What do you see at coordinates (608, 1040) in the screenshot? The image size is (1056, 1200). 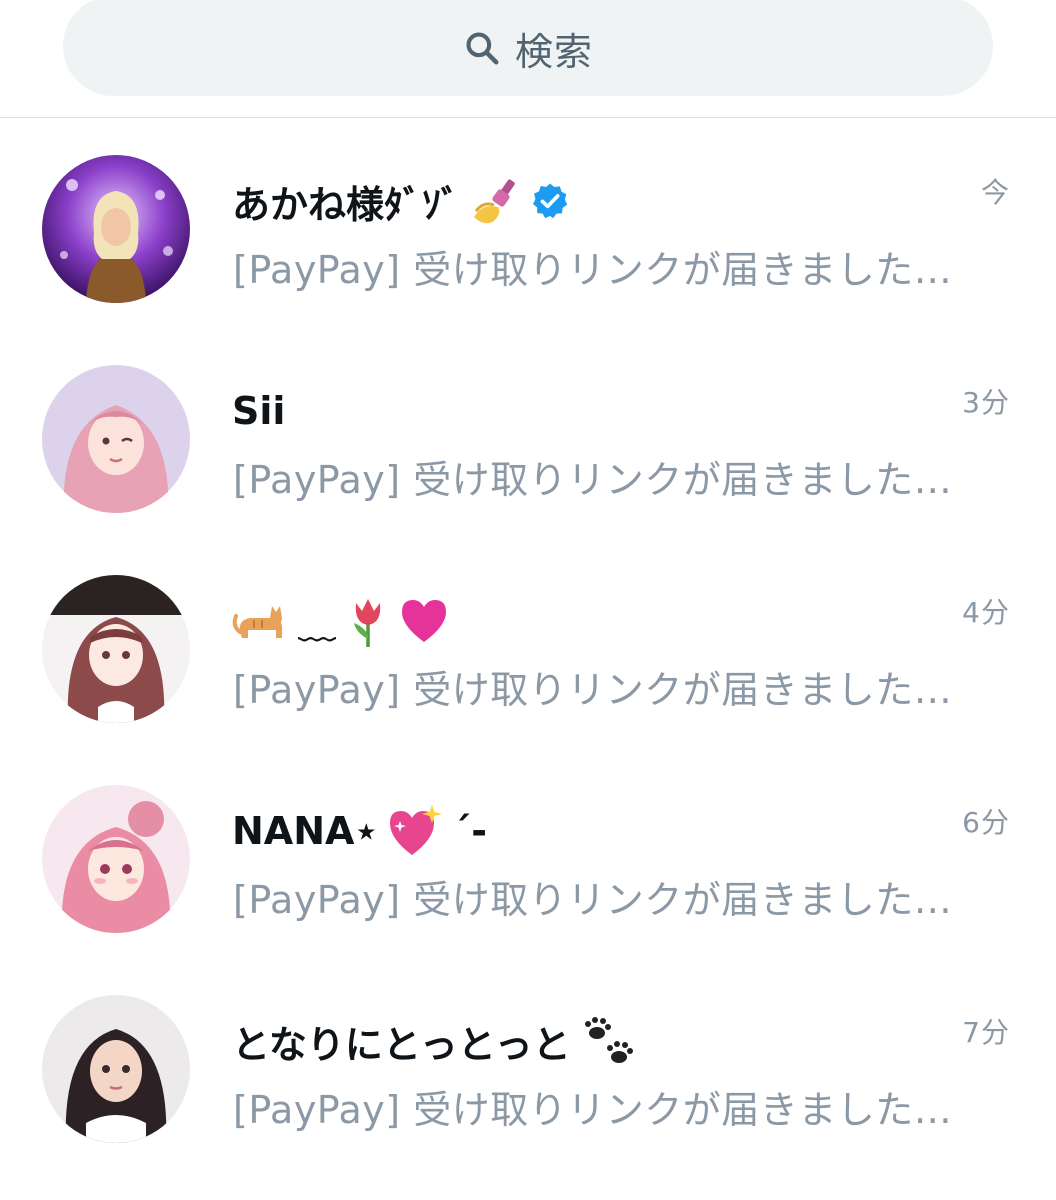 I see `paw-prints-icon` at bounding box center [608, 1040].